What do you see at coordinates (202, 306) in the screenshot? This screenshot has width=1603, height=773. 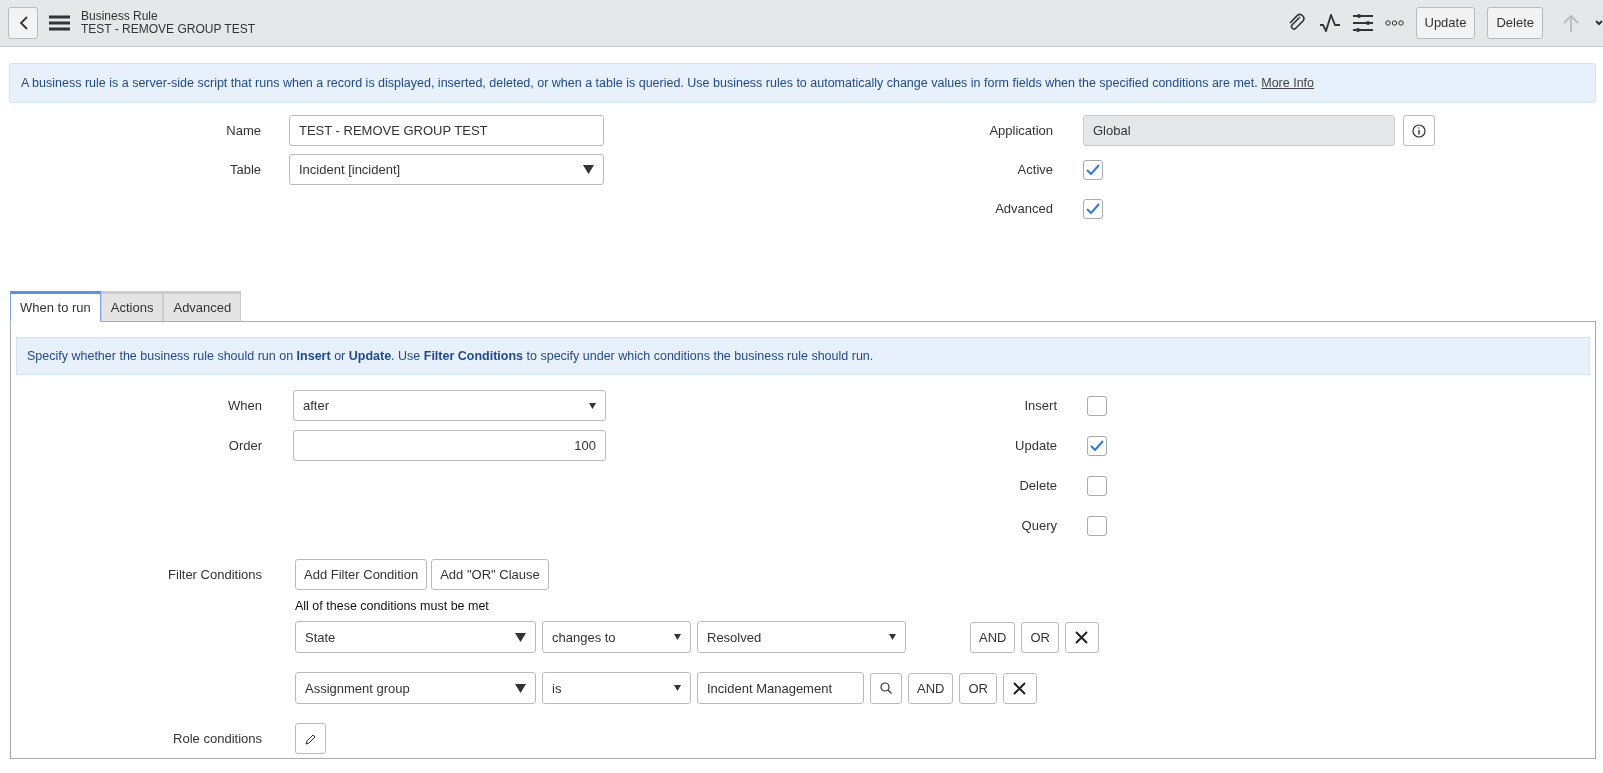 I see `tab: Advanced` at bounding box center [202, 306].